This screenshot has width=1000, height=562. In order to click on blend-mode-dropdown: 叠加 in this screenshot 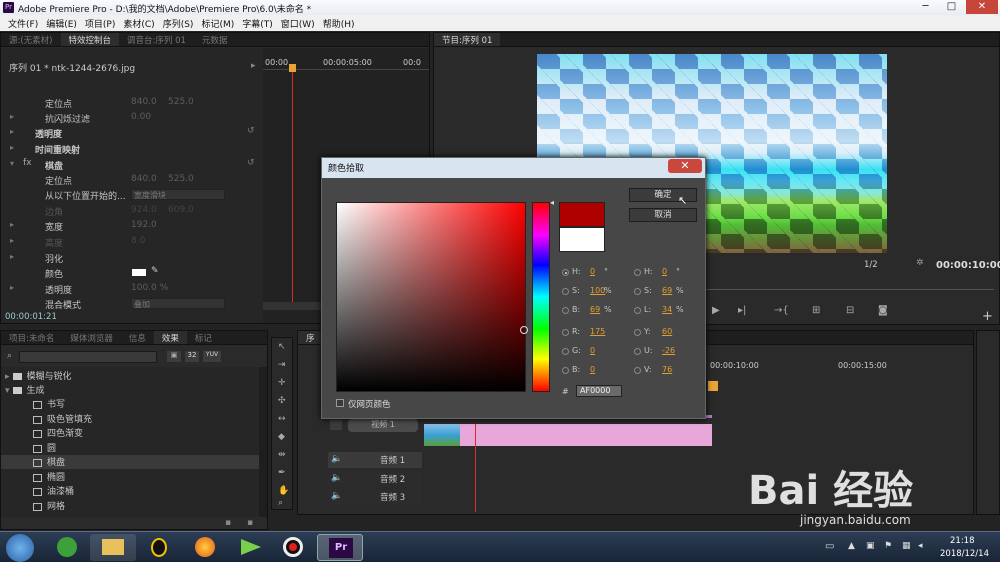, I will do `click(178, 303)`.